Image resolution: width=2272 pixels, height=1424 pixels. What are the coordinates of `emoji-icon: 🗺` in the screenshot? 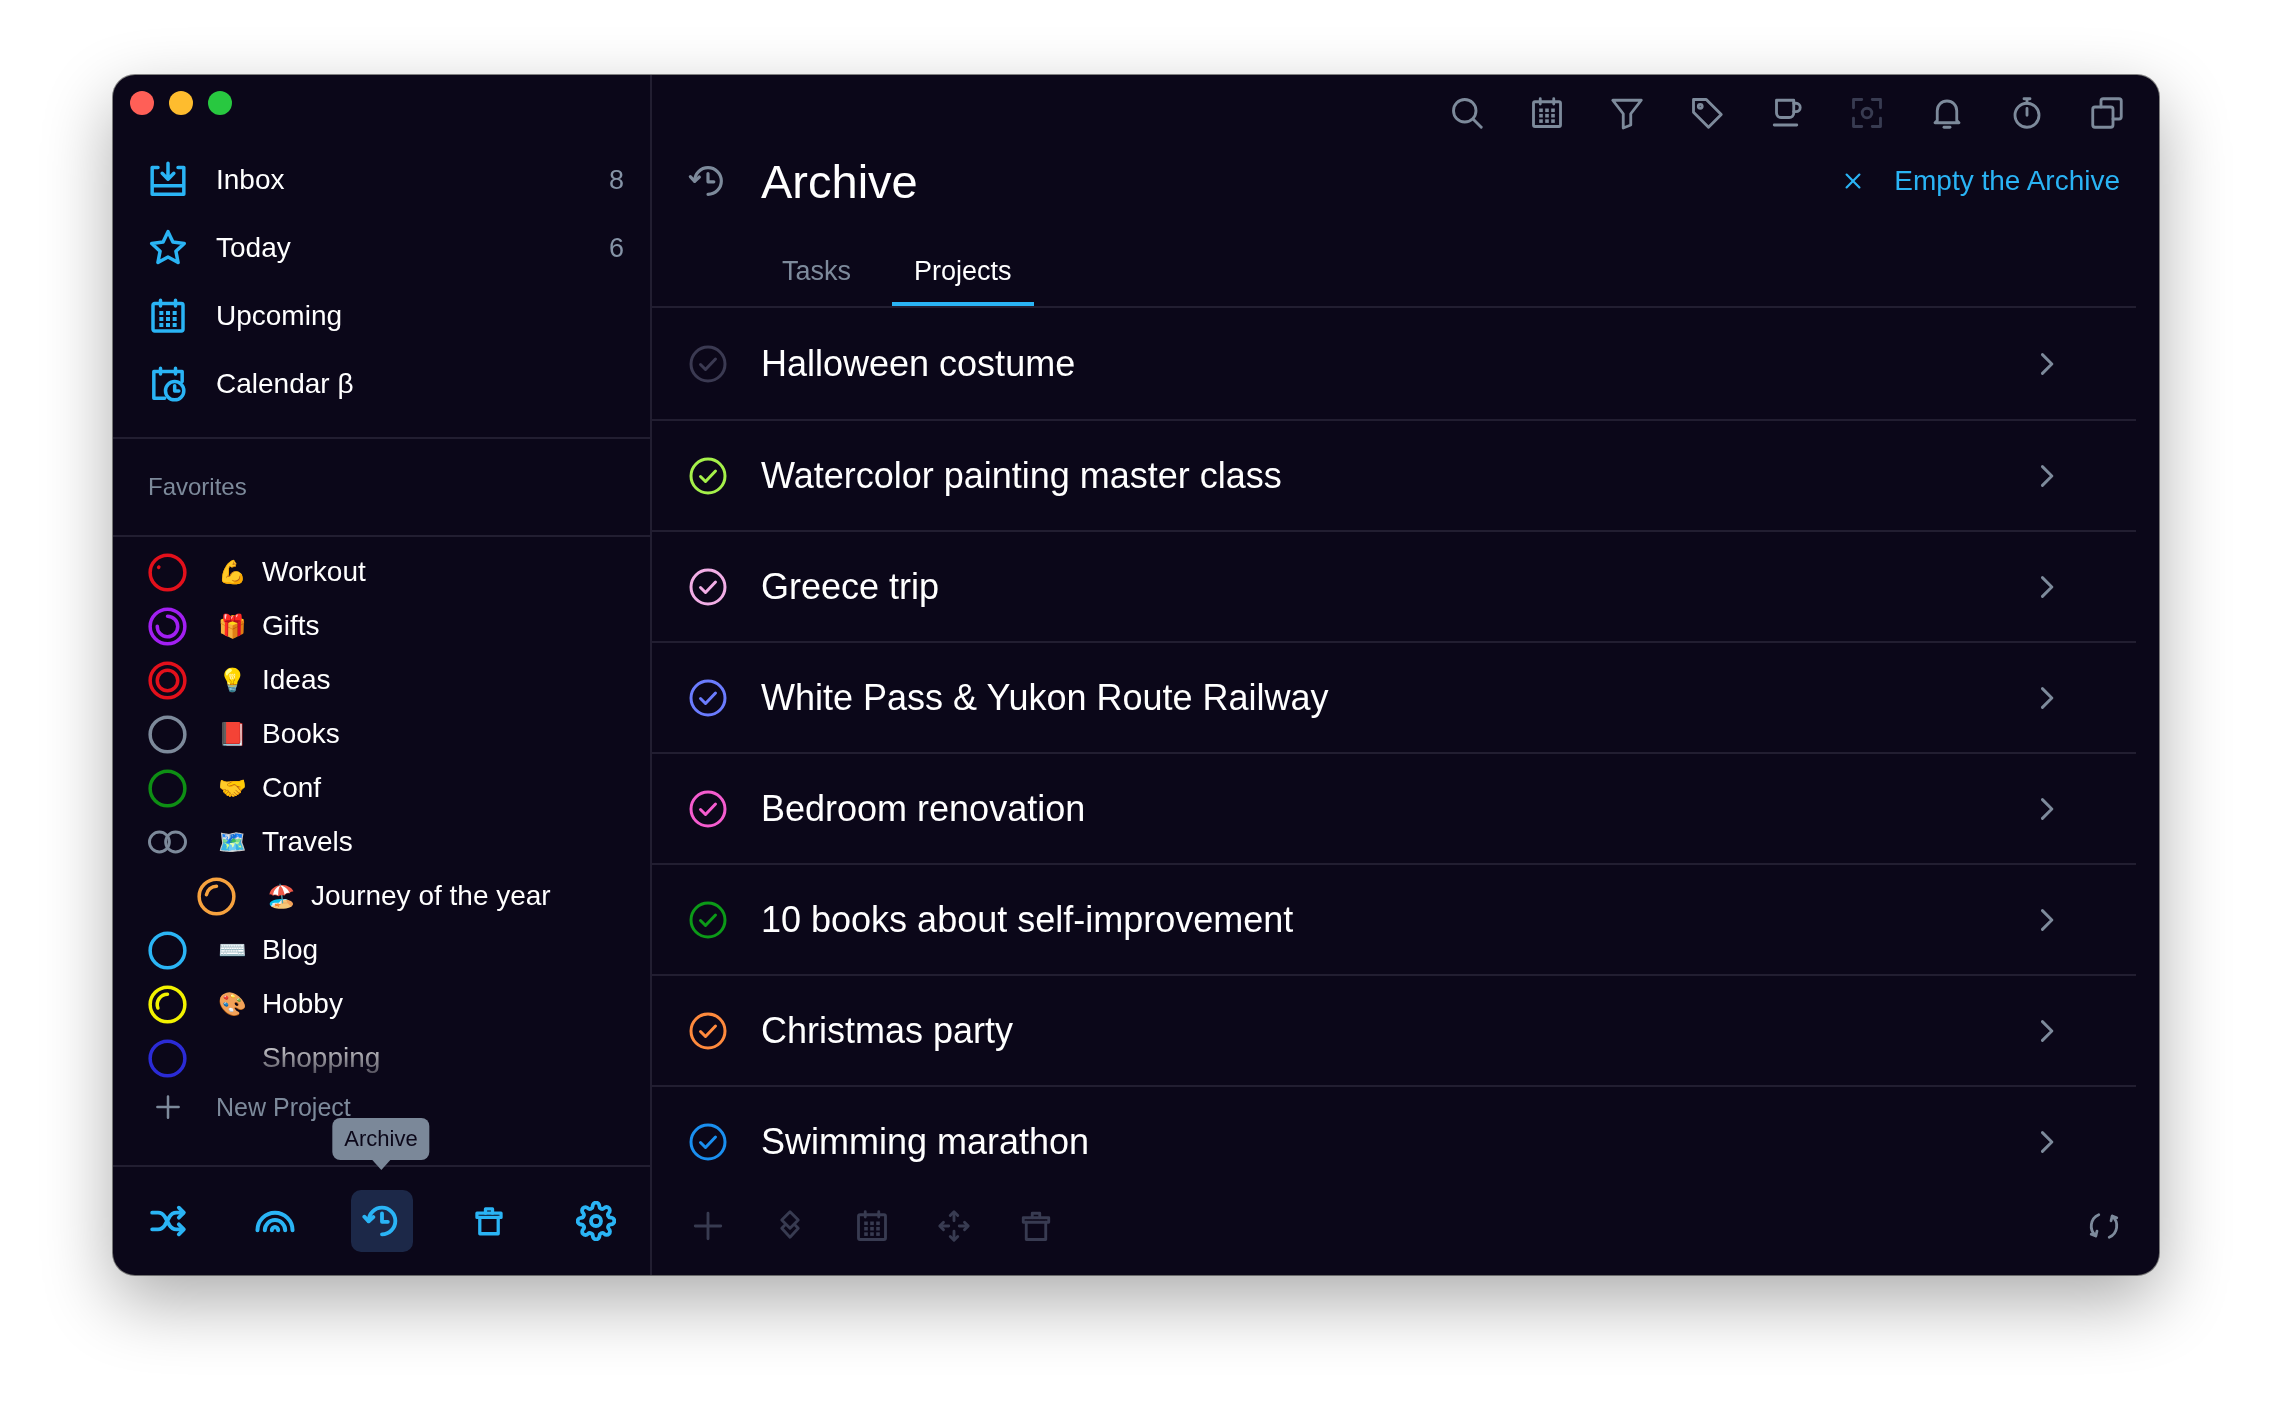 It's located at (232, 842).